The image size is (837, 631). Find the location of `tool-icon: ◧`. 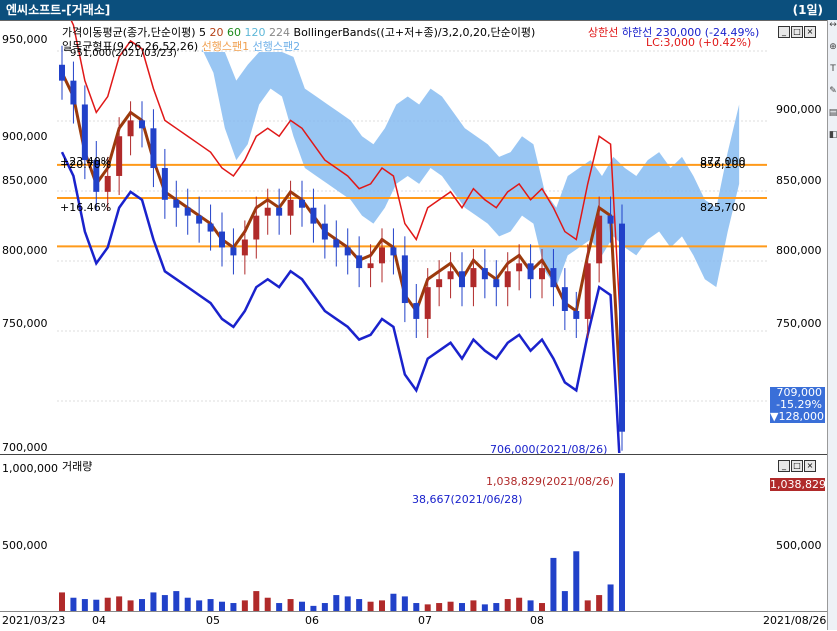

tool-icon: ◧ is located at coordinates (832, 141).